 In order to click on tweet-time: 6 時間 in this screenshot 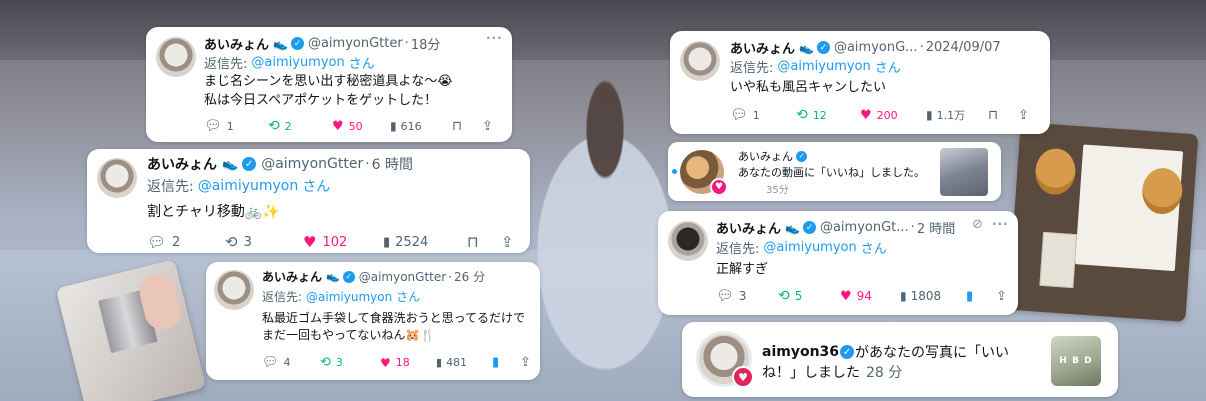, I will do `click(392, 164)`.